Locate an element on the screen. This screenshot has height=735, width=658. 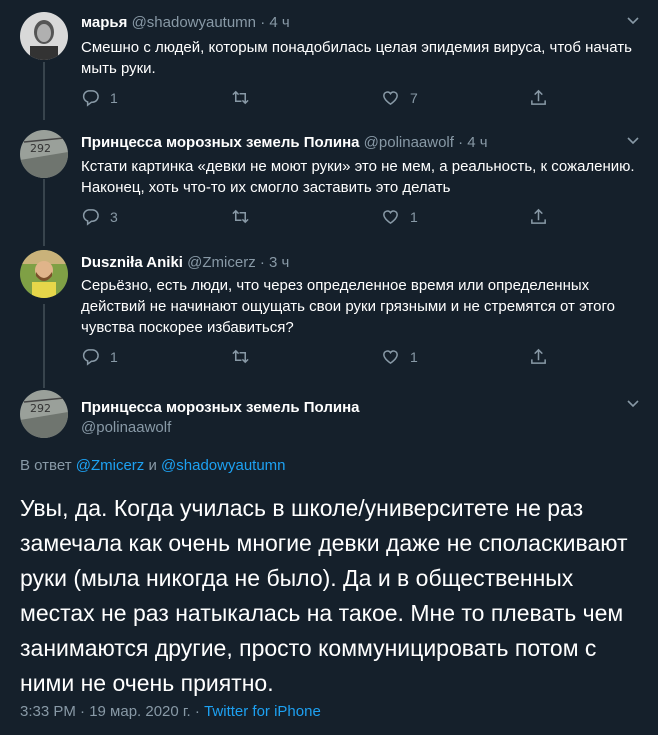
author-name: марья is located at coordinates (104, 22).